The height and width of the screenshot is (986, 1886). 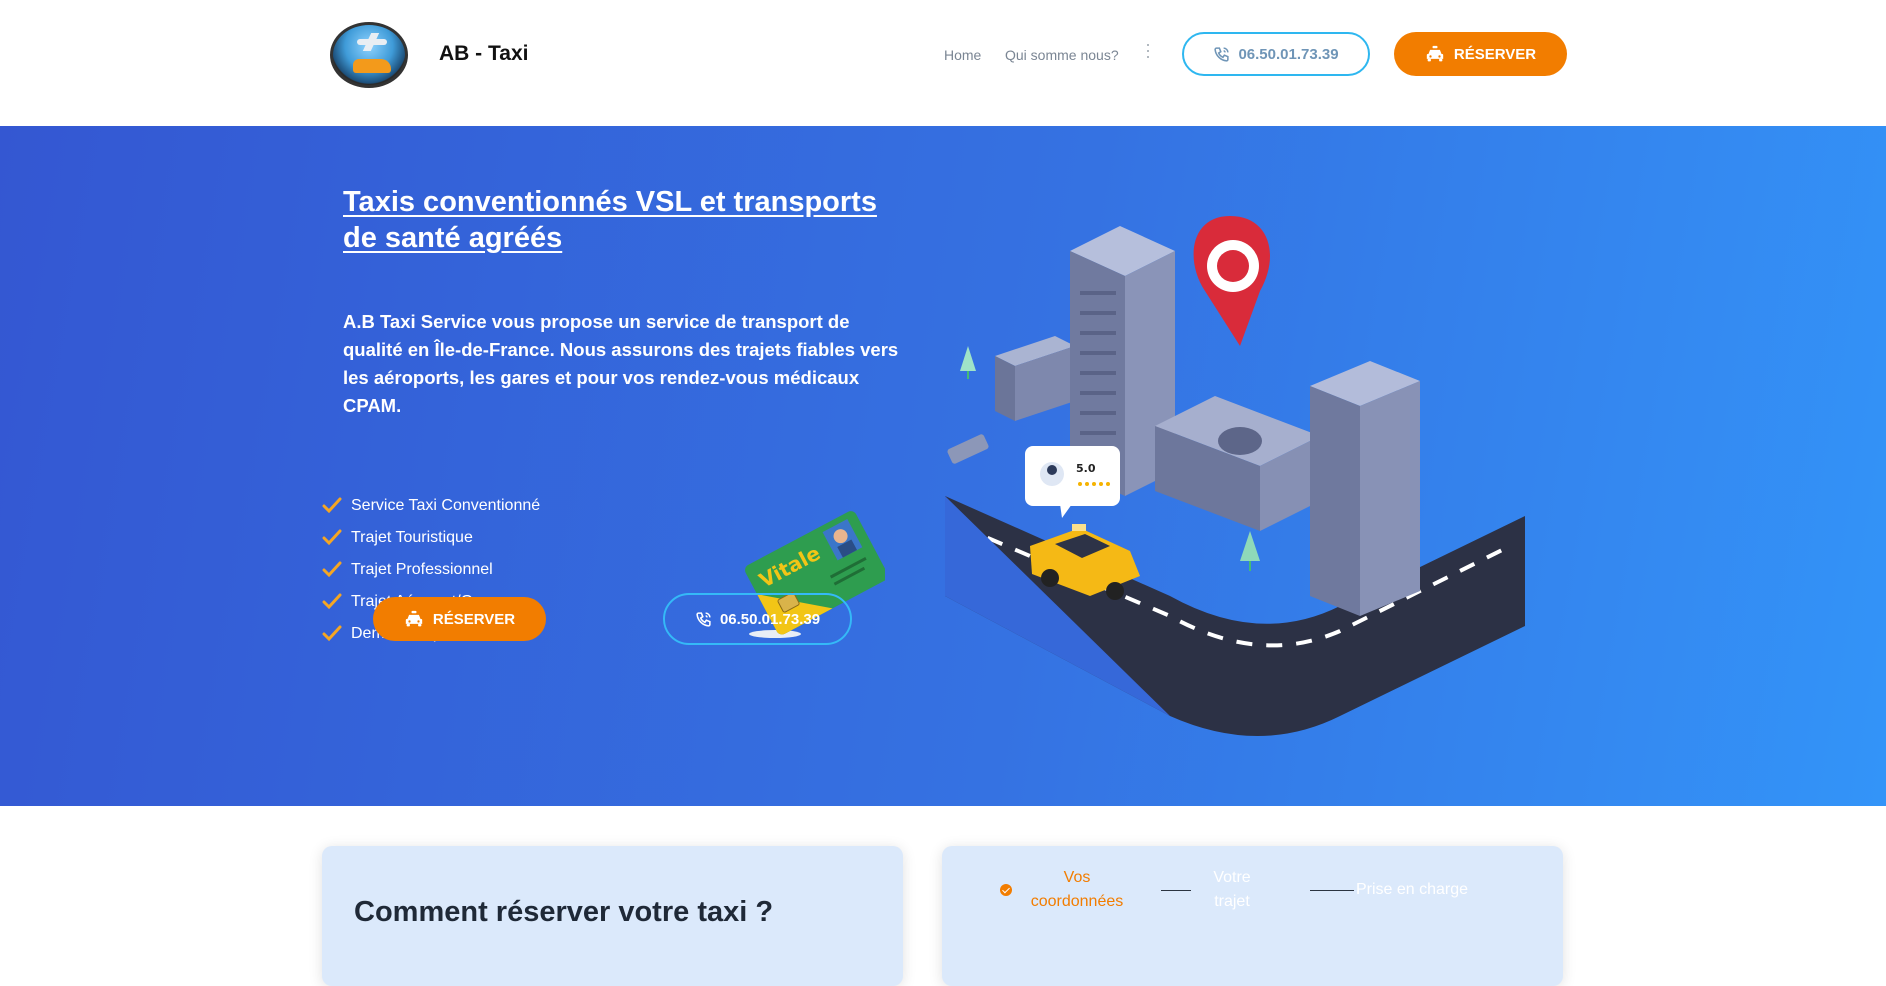 What do you see at coordinates (770, 619) in the screenshot?
I see `hero-phone-label: 06.50.01.73.39` at bounding box center [770, 619].